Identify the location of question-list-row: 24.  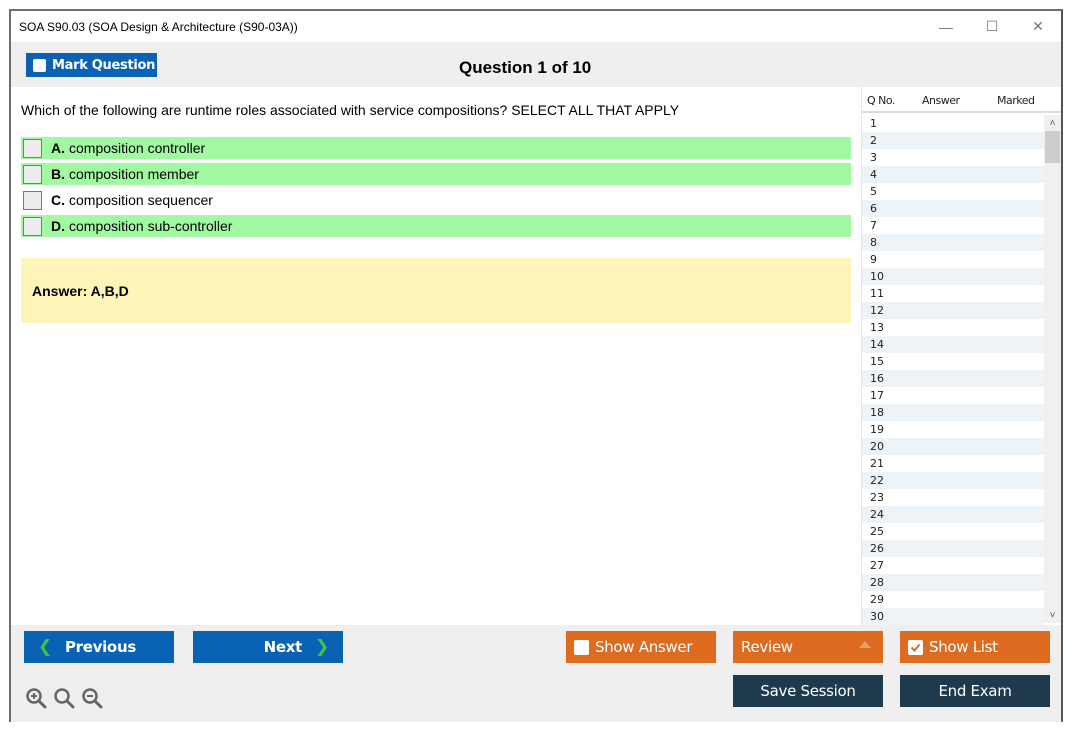
(953, 514).